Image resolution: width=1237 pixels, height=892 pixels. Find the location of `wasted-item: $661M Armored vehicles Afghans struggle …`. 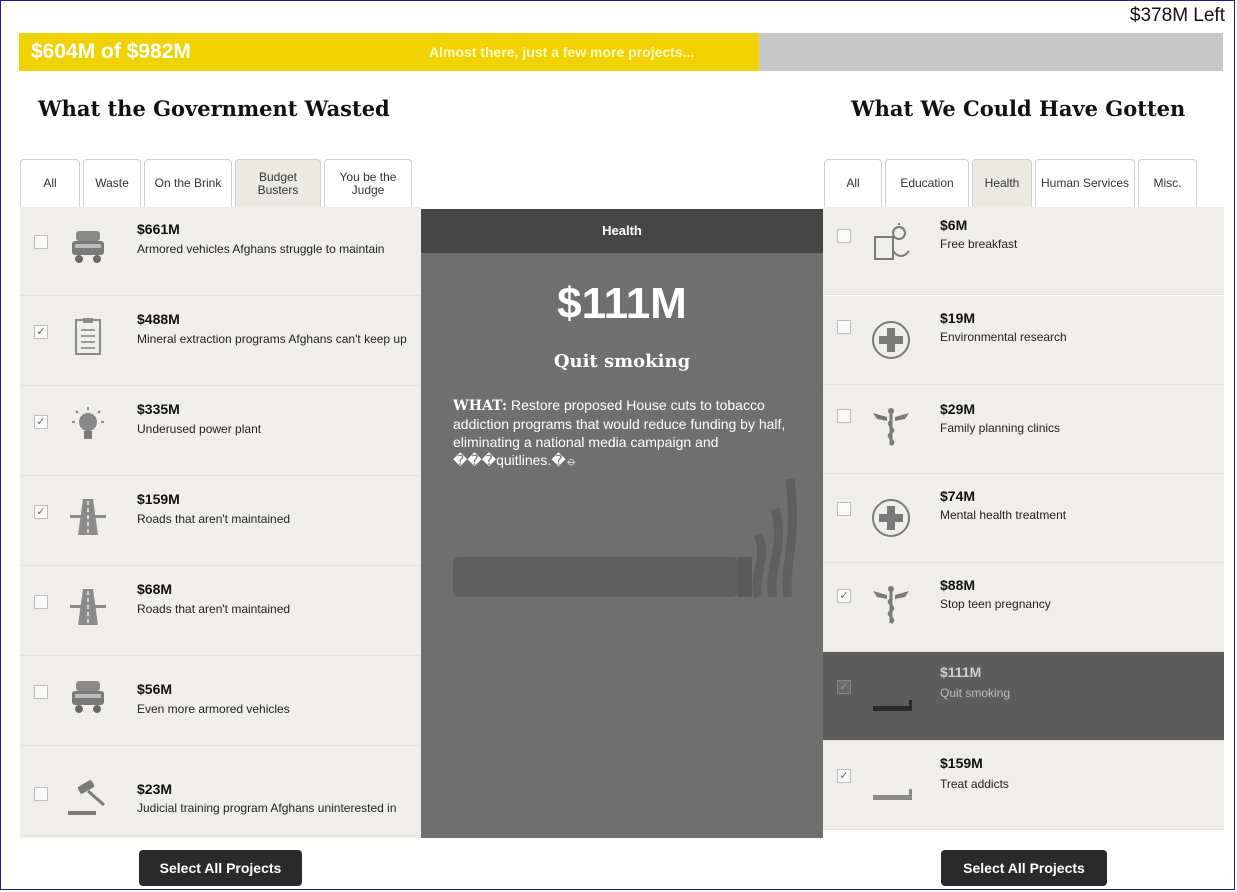

wasted-item: $661M Armored vehicles Afghans struggle … is located at coordinates (220, 251).